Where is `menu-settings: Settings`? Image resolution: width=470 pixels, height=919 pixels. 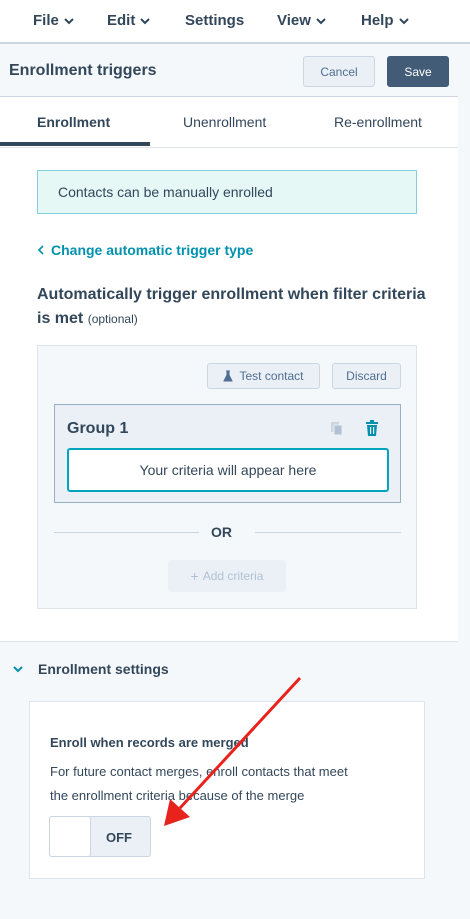
menu-settings: Settings is located at coordinates (214, 20).